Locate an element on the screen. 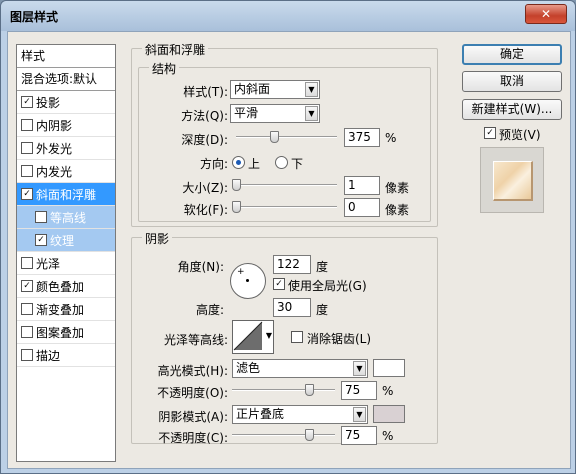 The width and height of the screenshot is (576, 474). dialog-title: 图层样式 is located at coordinates (34, 17).